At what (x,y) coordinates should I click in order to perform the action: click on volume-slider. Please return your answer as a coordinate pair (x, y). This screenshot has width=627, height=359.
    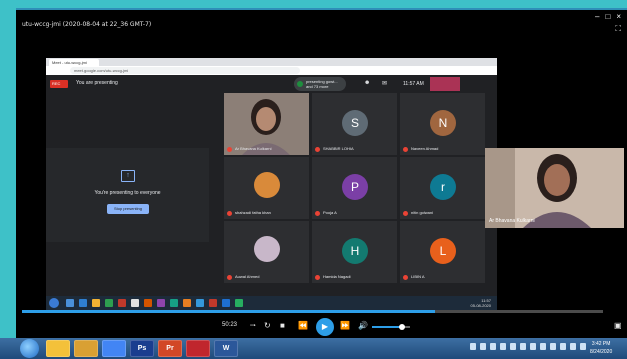
    Looking at the image, I should click on (391, 327).